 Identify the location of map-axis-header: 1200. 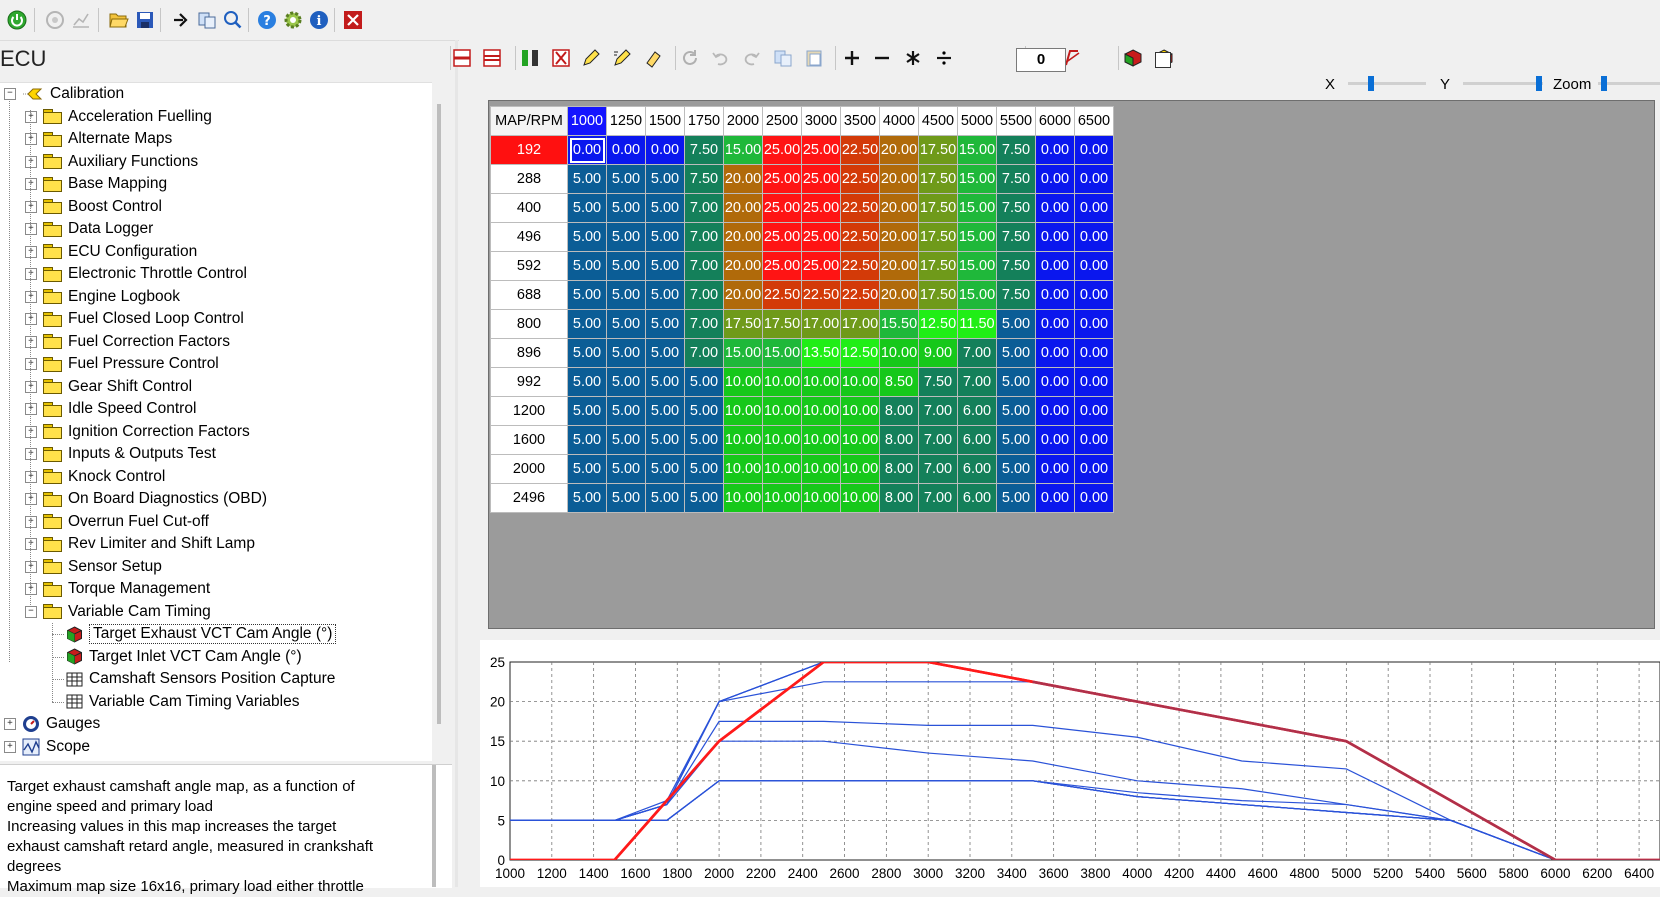
(529, 411).